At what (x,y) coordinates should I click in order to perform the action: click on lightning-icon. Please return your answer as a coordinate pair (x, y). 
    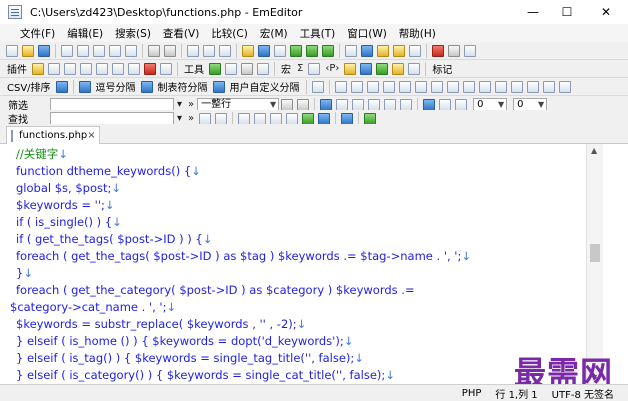
    Looking at the image, I should click on (398, 68).